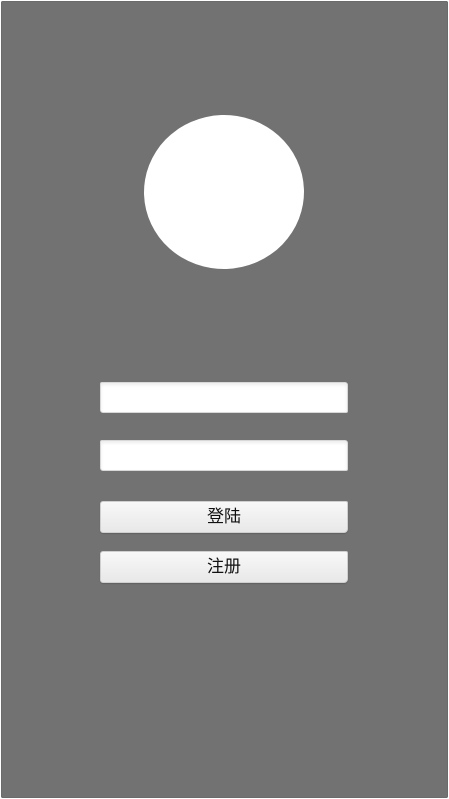 The height and width of the screenshot is (799, 449). I want to click on register-button: 注册, so click(224, 567).